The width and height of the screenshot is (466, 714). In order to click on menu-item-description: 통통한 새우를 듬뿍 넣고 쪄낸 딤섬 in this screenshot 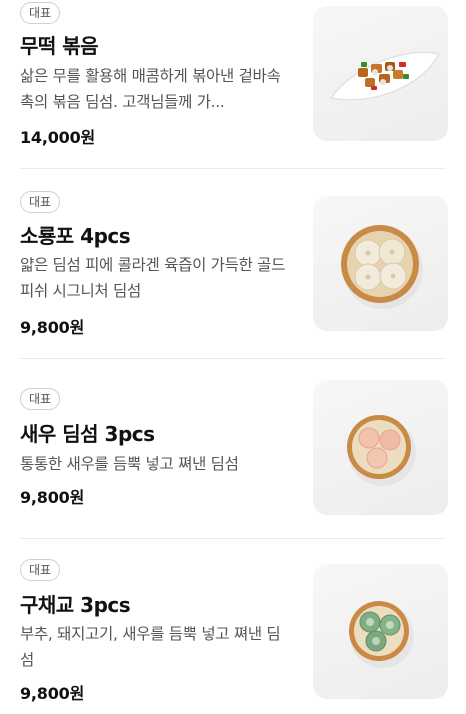, I will do `click(129, 464)`.